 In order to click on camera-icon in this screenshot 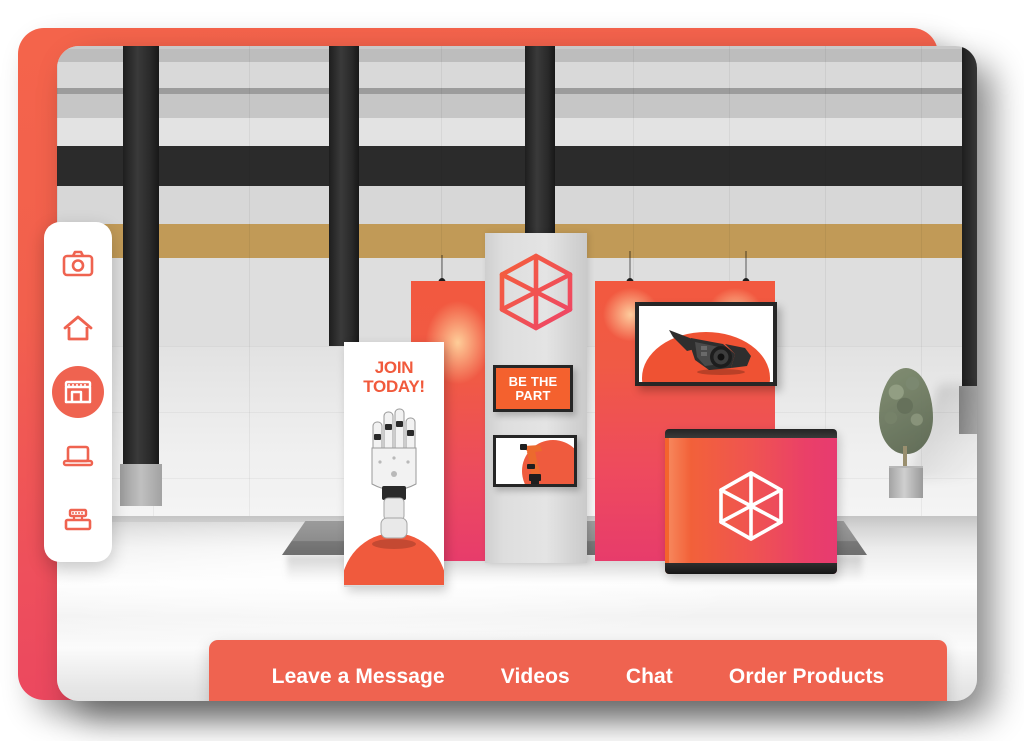, I will do `click(78, 263)`.